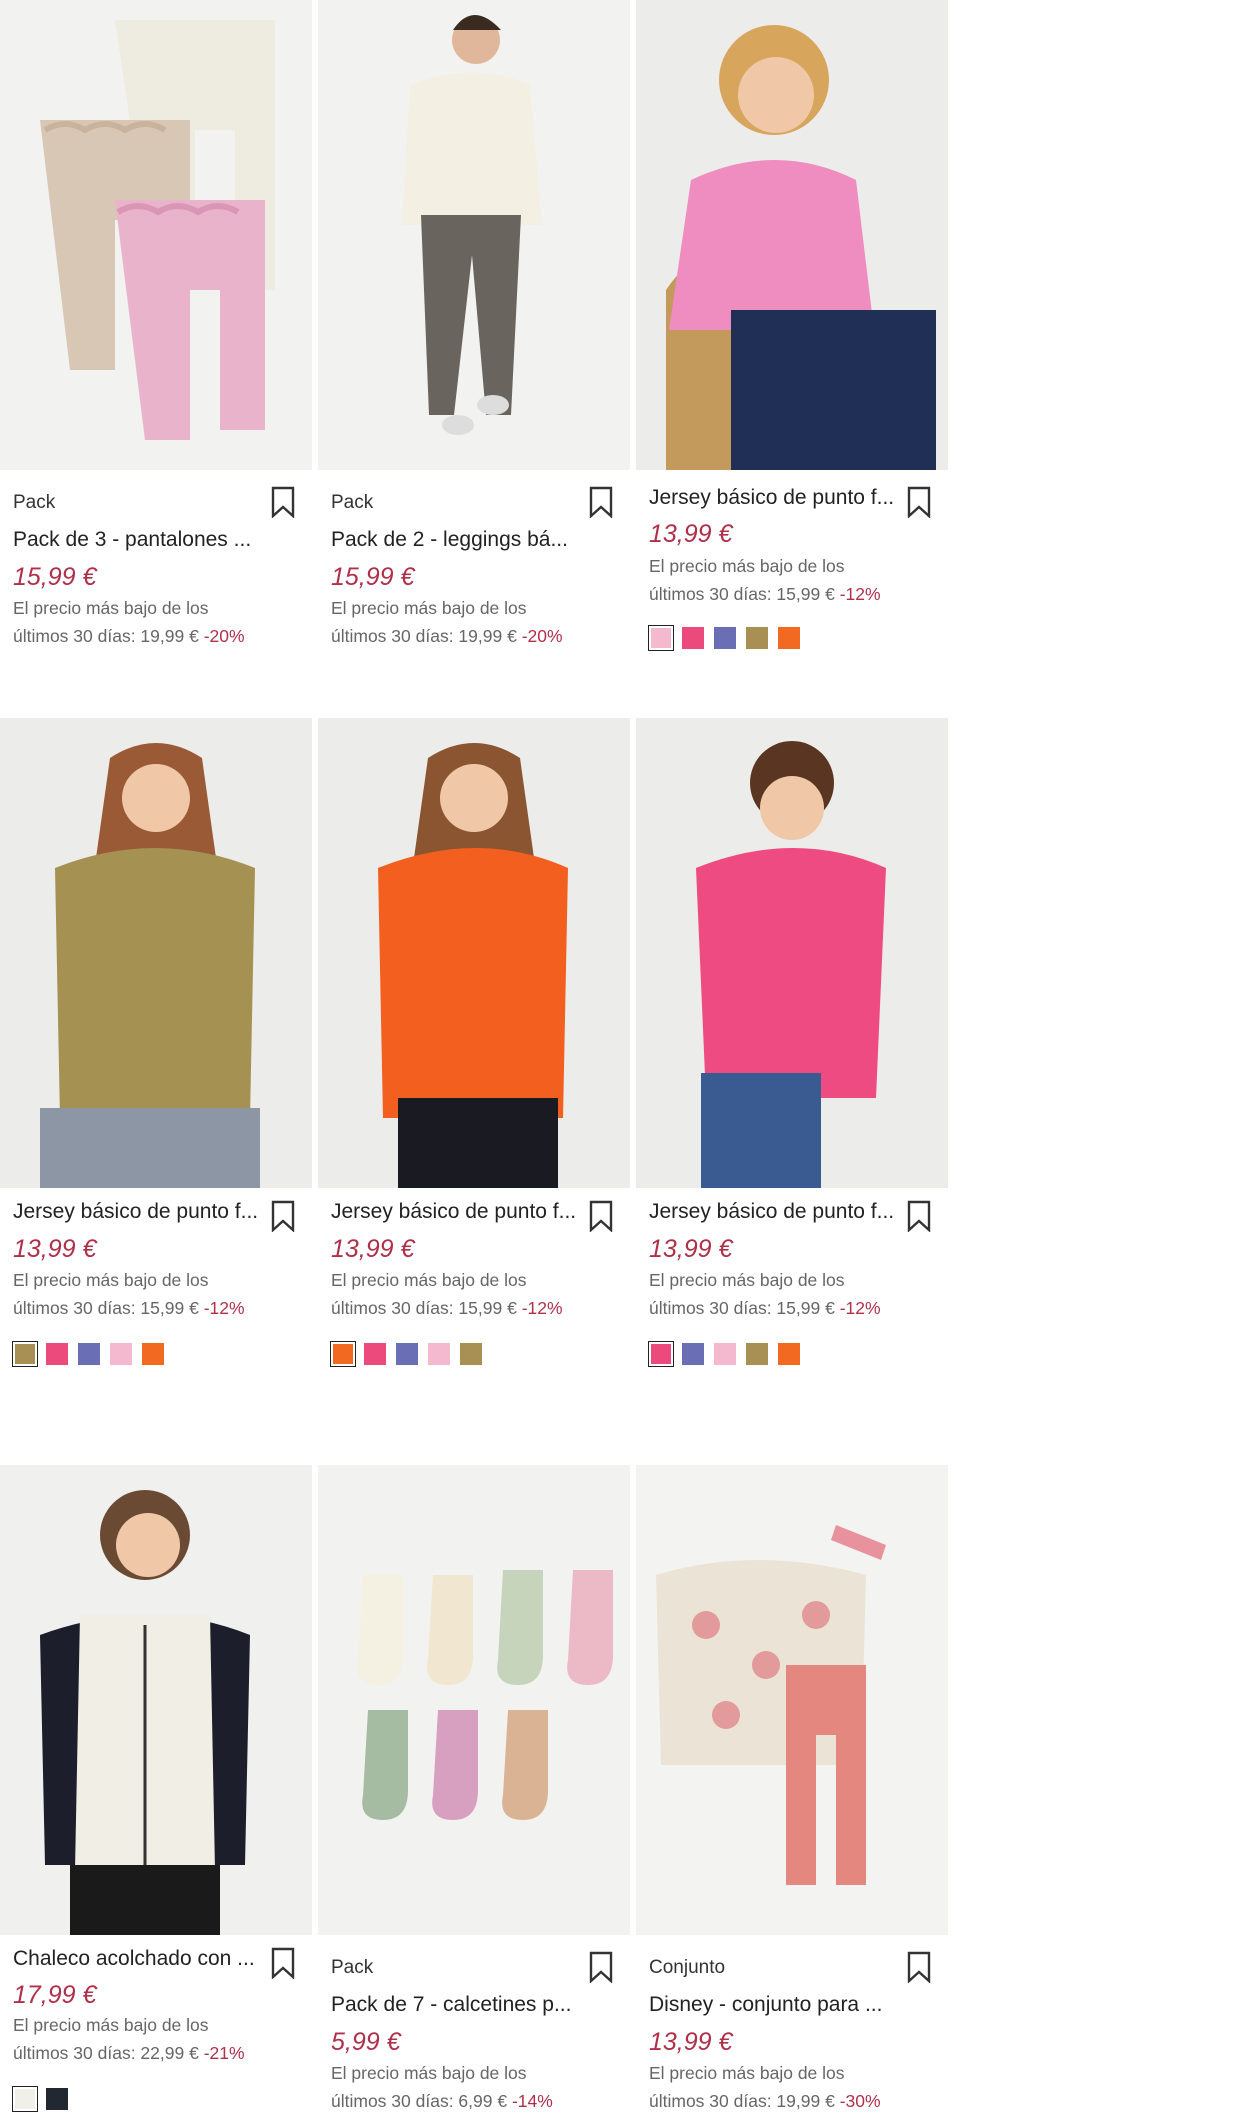 The image size is (1250, 2115). I want to click on discount-badge: -21%, so click(224, 2053).